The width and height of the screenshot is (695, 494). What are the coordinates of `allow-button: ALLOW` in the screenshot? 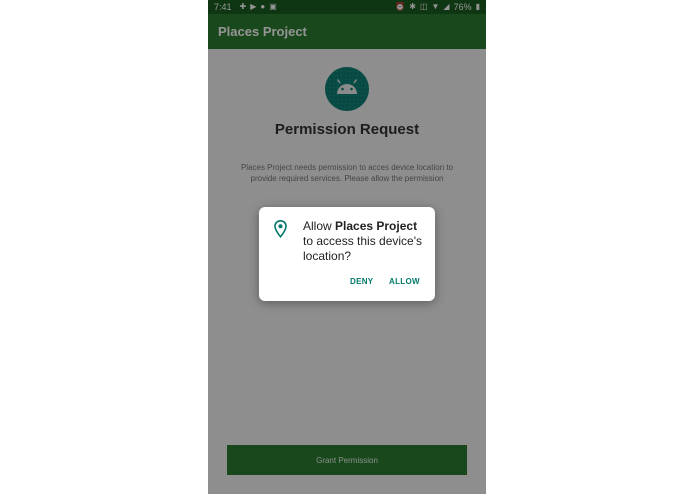 It's located at (404, 281).